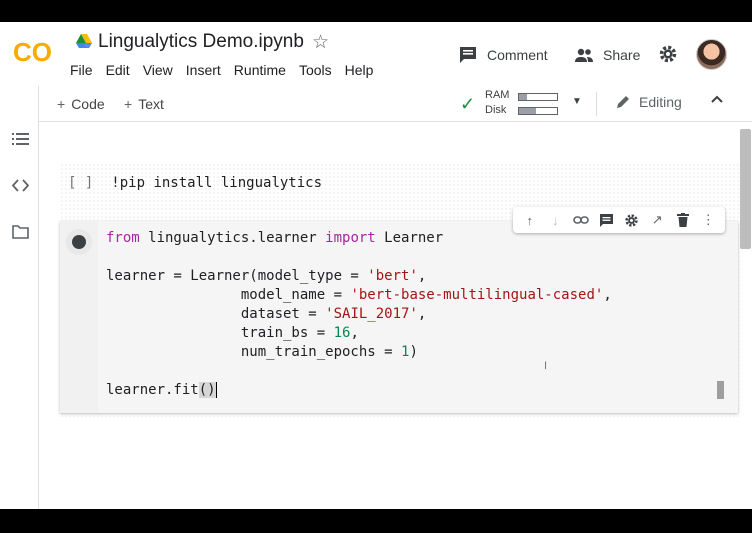 This screenshot has height=533, width=752. Describe the element at coordinates (342, 333) in the screenshot. I see `code-token: 16` at that location.